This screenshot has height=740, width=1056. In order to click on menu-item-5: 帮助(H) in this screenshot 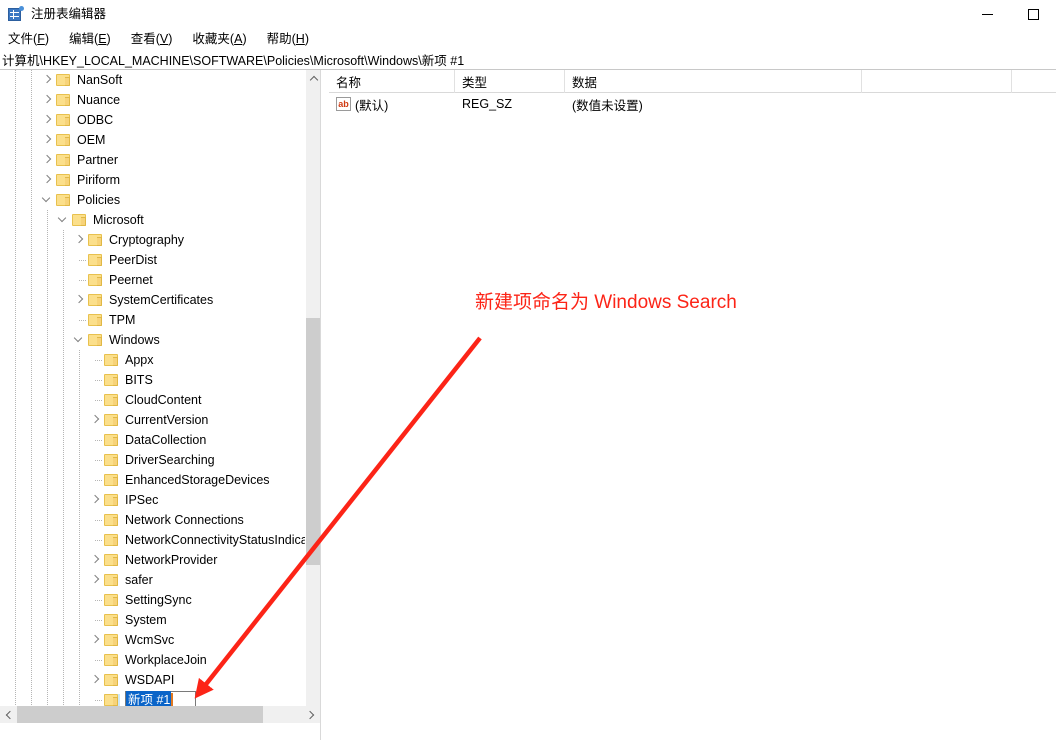, I will do `click(288, 39)`.